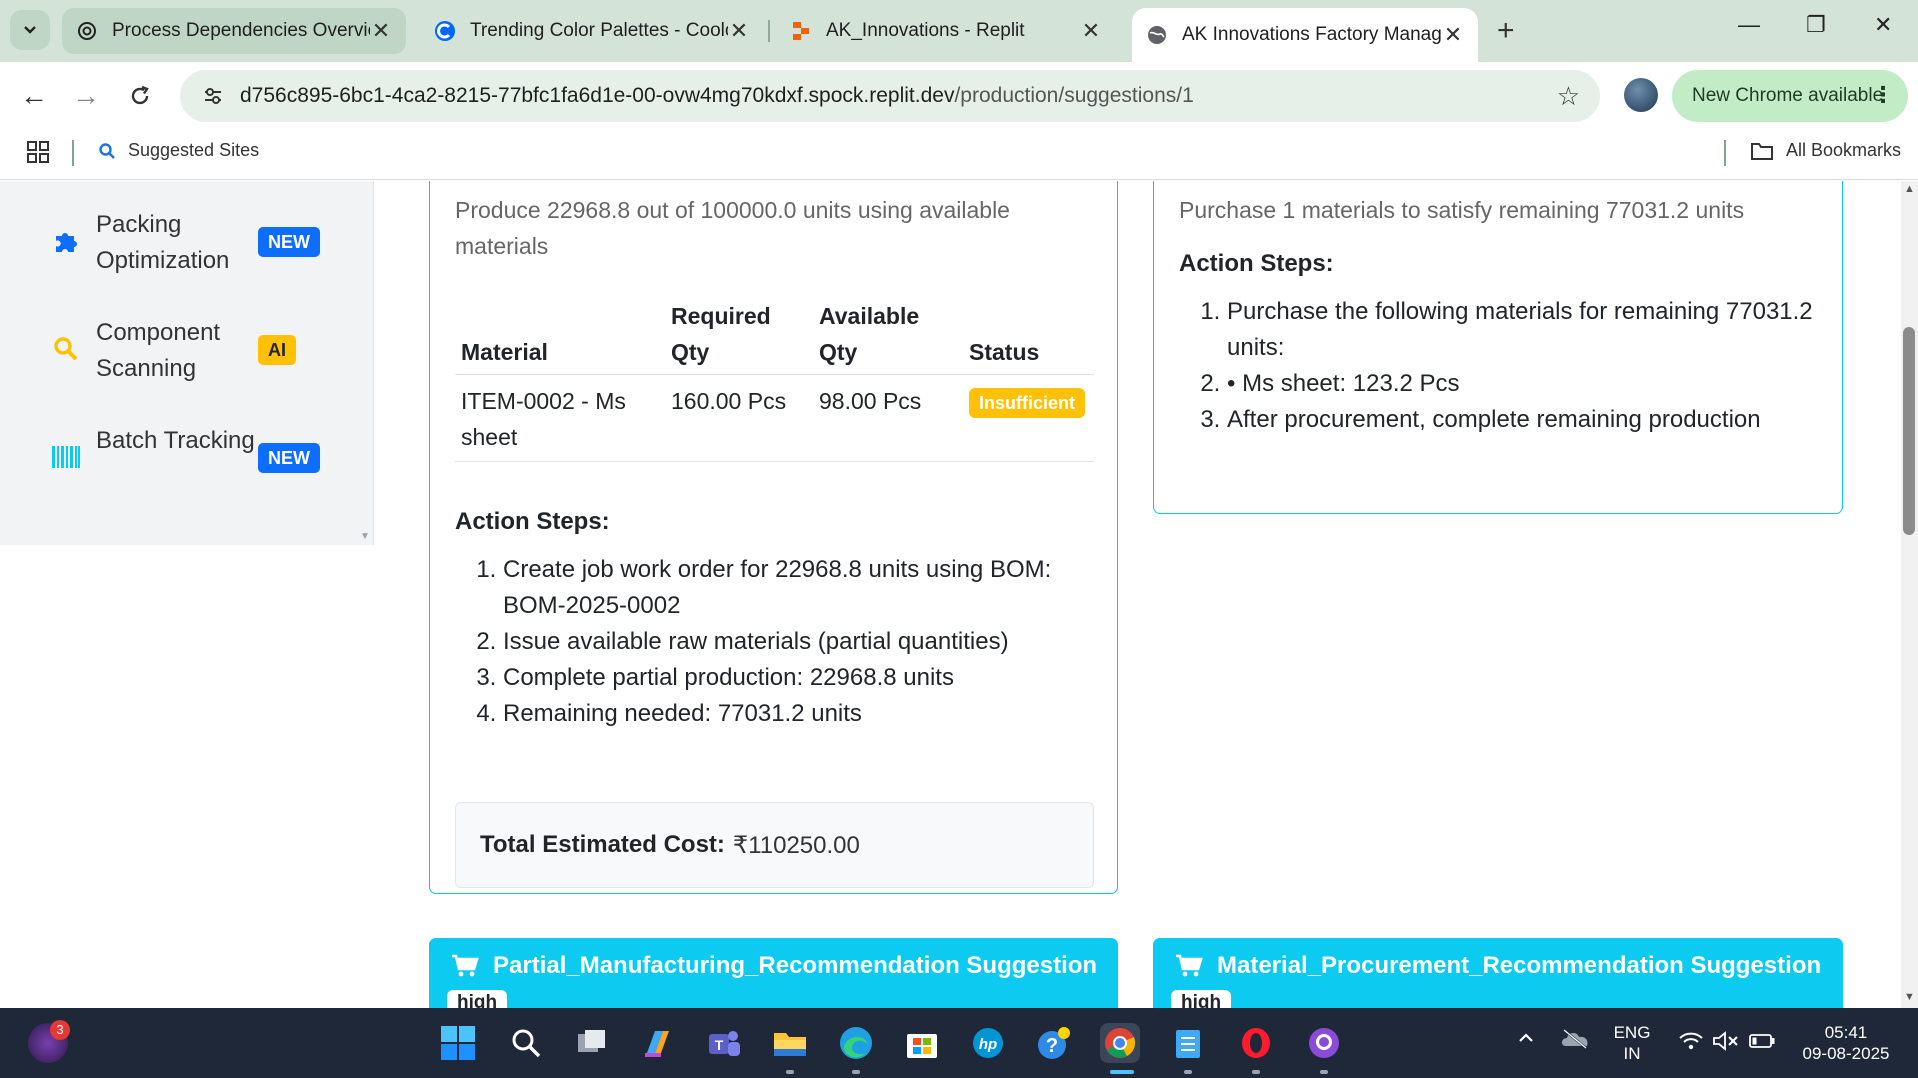  I want to click on close-window-button: ✕, so click(1883, 25).